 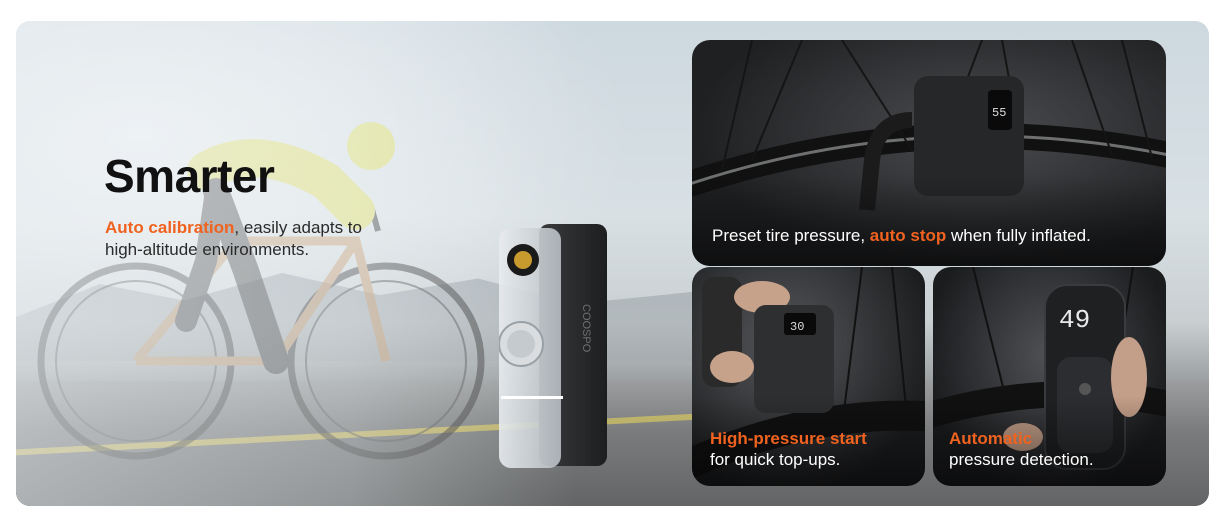 I want to click on auto-detection-text: pressure detection., so click(x=1021, y=459).